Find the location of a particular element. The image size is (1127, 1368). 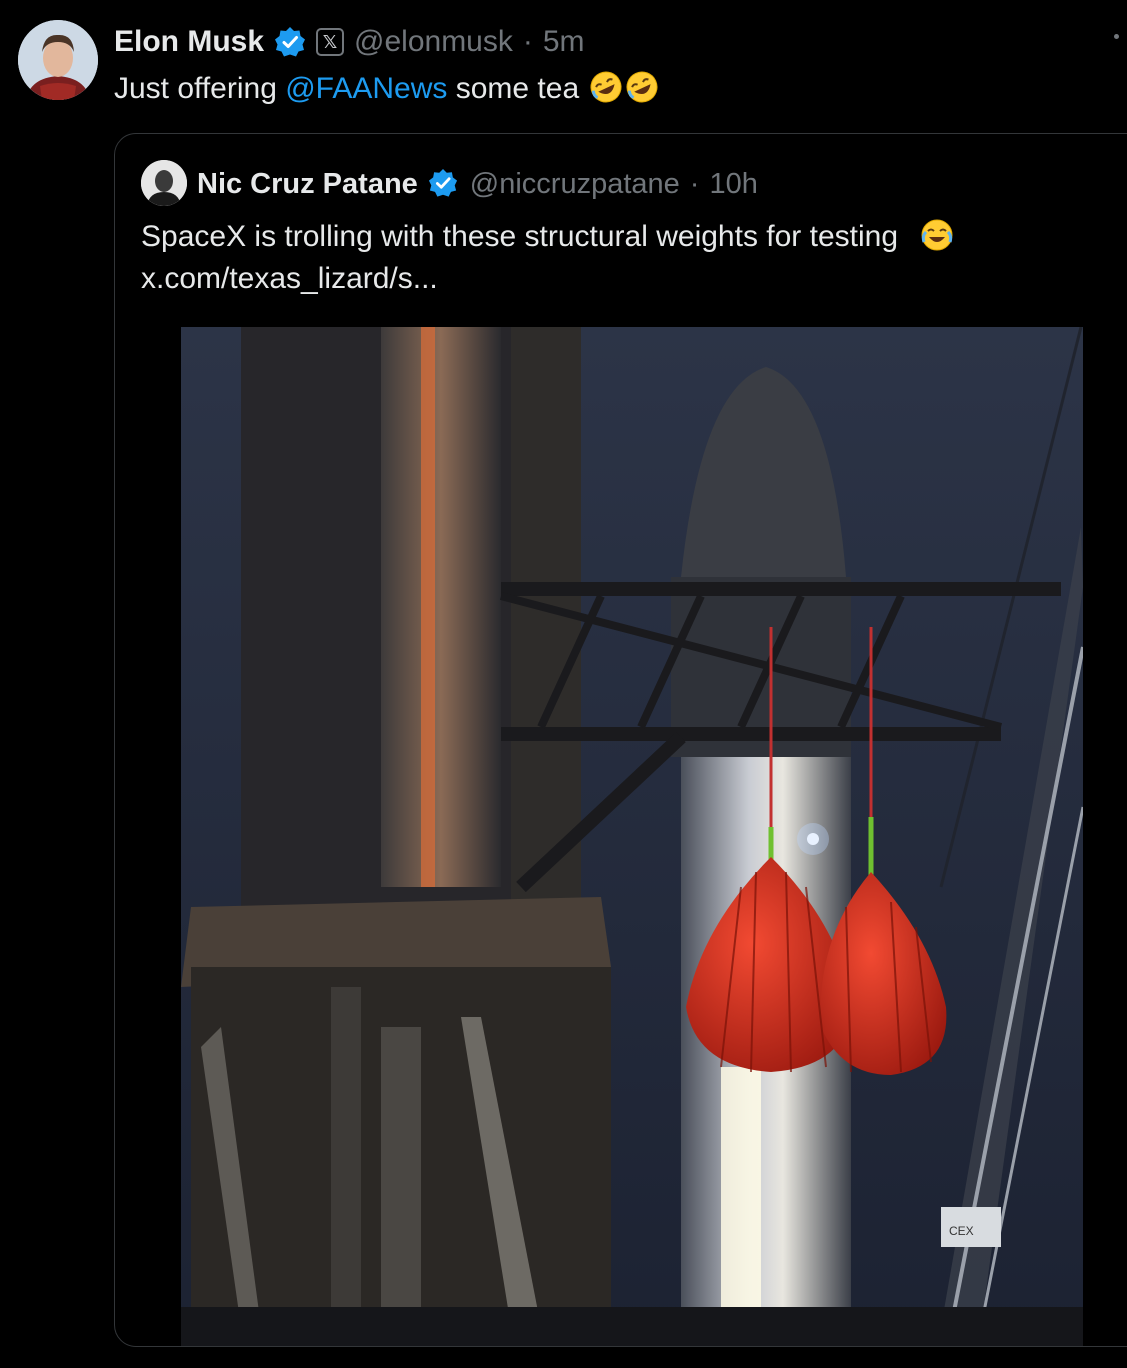

author-name: Elon Musk is located at coordinates (189, 42).